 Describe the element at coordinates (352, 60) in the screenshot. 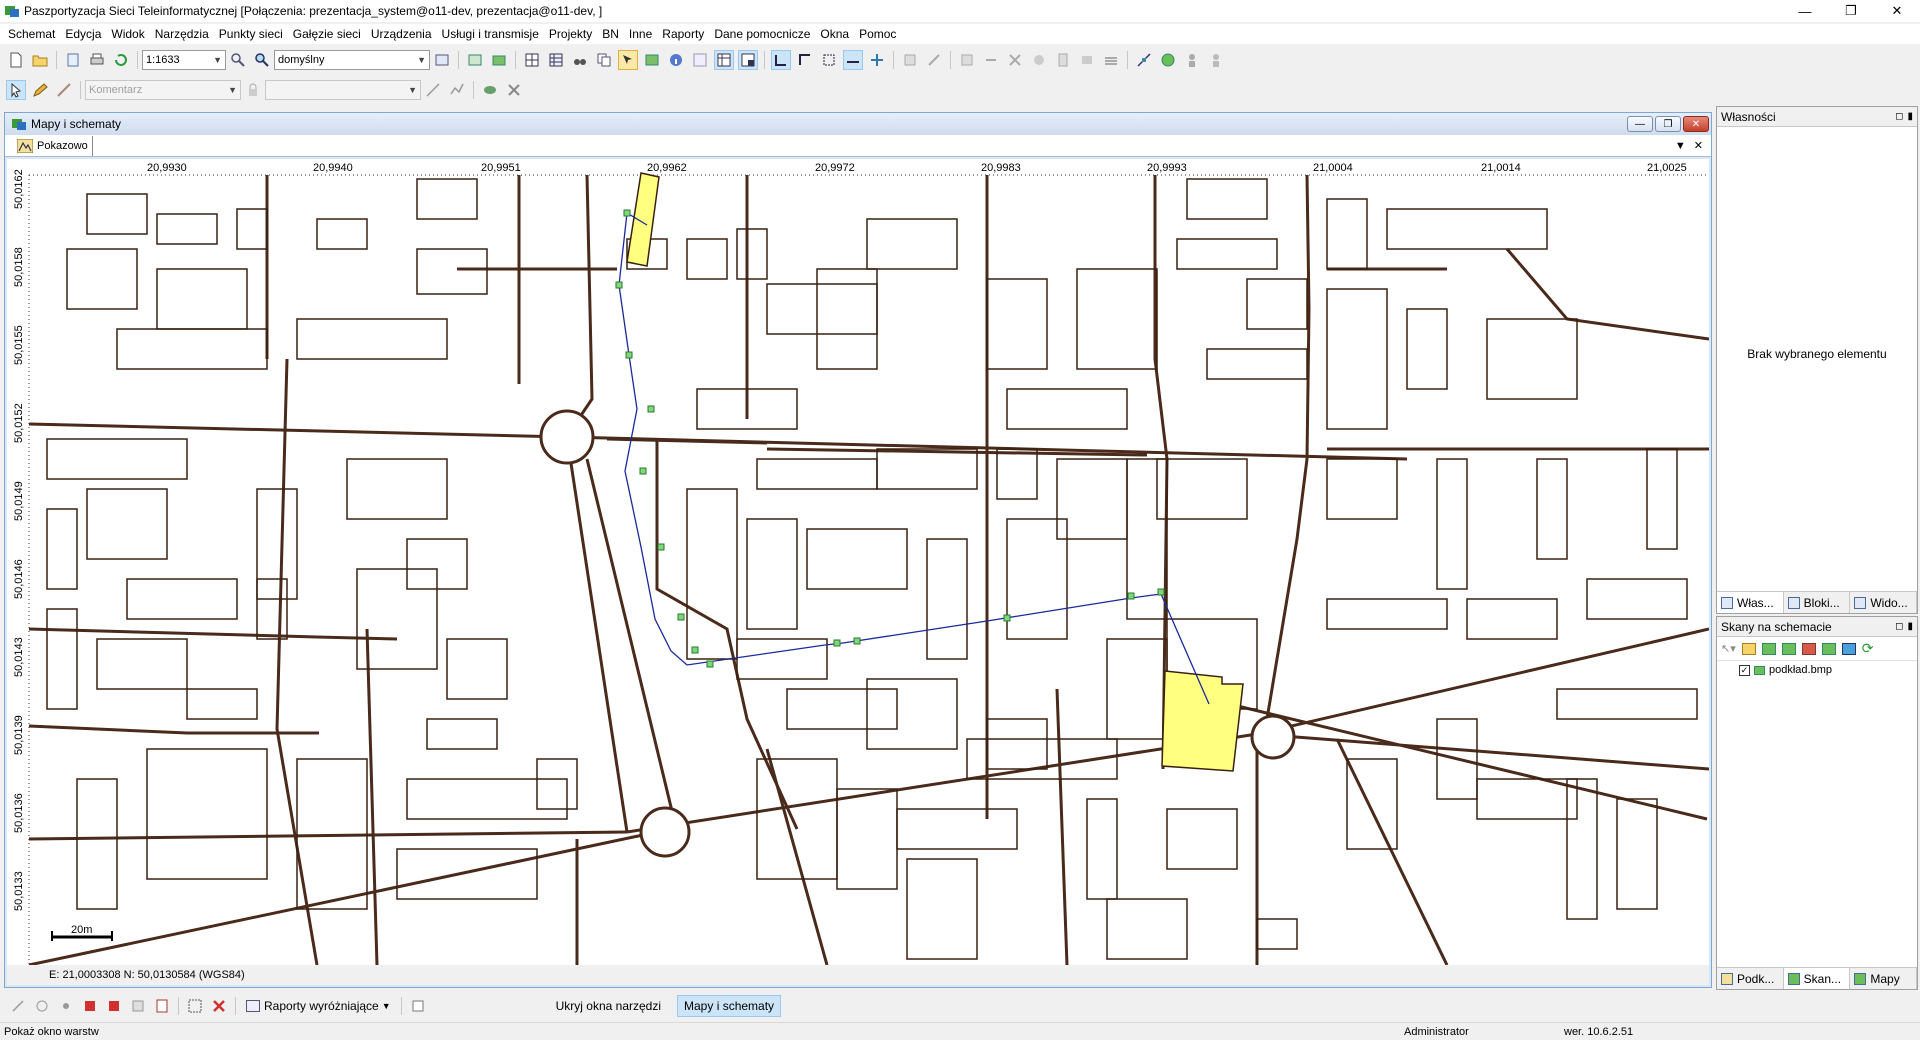

I see `style-combo: domyślny ▼` at that location.